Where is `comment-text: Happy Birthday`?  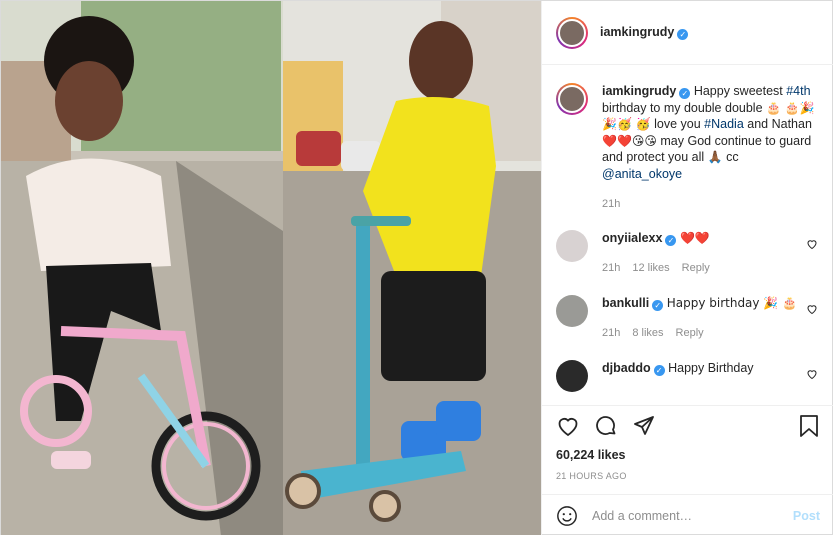 comment-text: Happy Birthday is located at coordinates (711, 367).